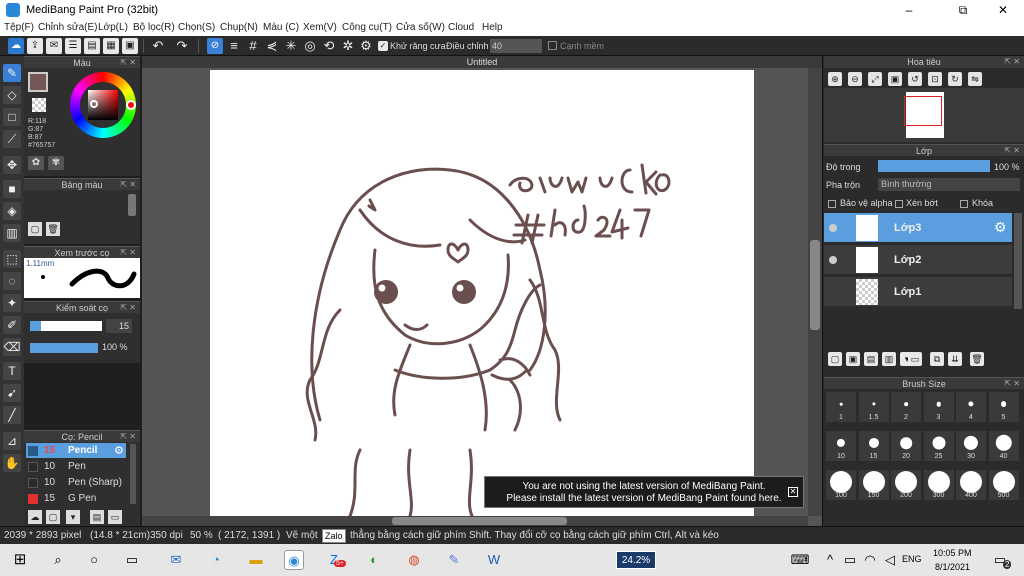 The image size is (1024, 576). Describe the element at coordinates (871, 359) in the screenshot. I see `new-8bit-icon: ▤` at that location.